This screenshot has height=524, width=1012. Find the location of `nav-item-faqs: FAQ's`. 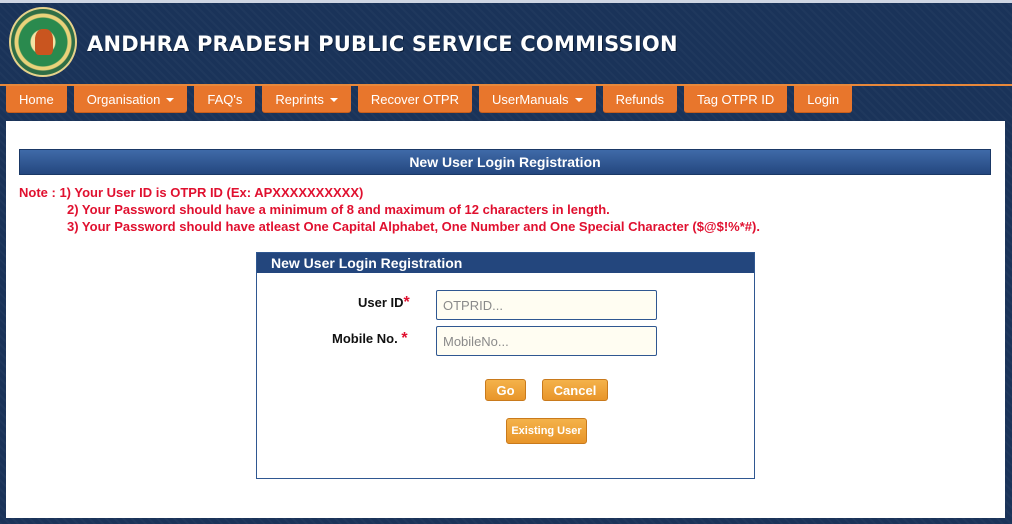

nav-item-faqs: FAQ's is located at coordinates (225, 99).